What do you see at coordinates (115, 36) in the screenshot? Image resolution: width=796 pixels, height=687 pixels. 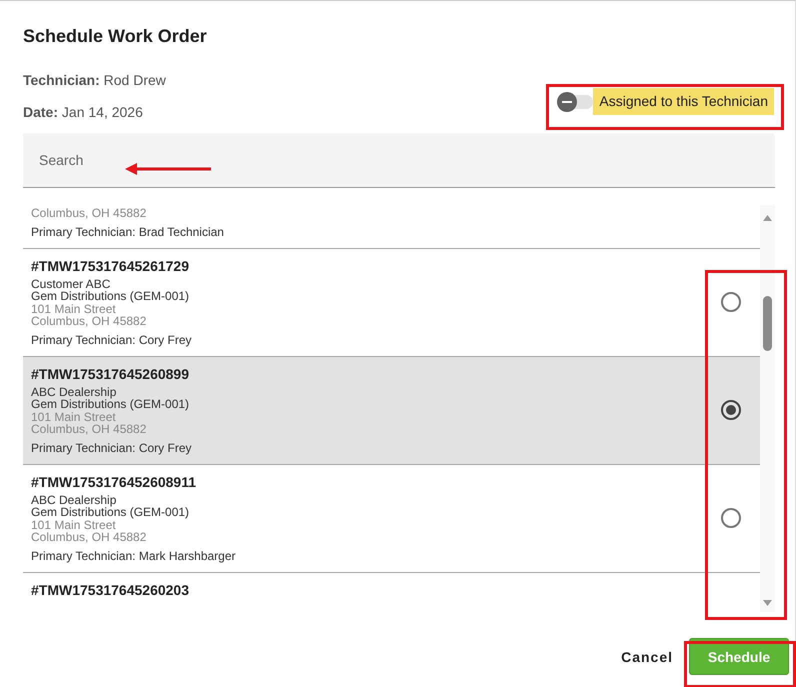 I see `dialog-title: Schedule Work Order` at bounding box center [115, 36].